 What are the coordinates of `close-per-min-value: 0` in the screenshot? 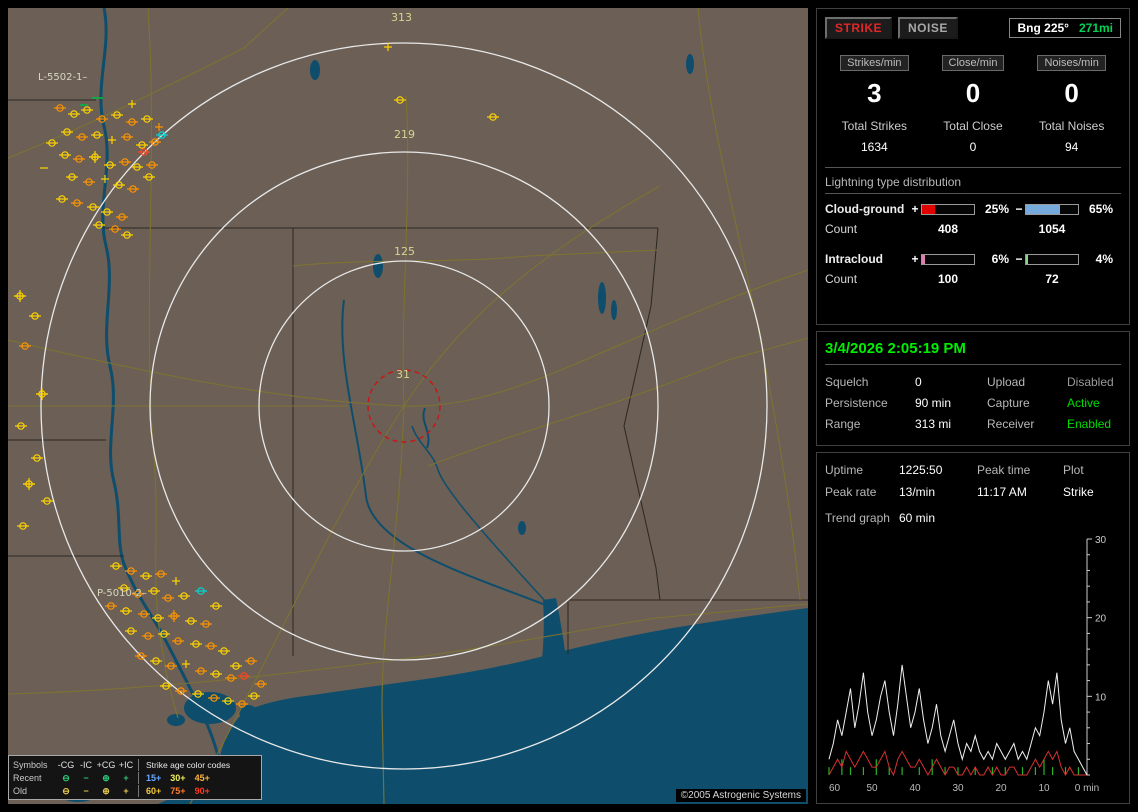 It's located at (973, 93).